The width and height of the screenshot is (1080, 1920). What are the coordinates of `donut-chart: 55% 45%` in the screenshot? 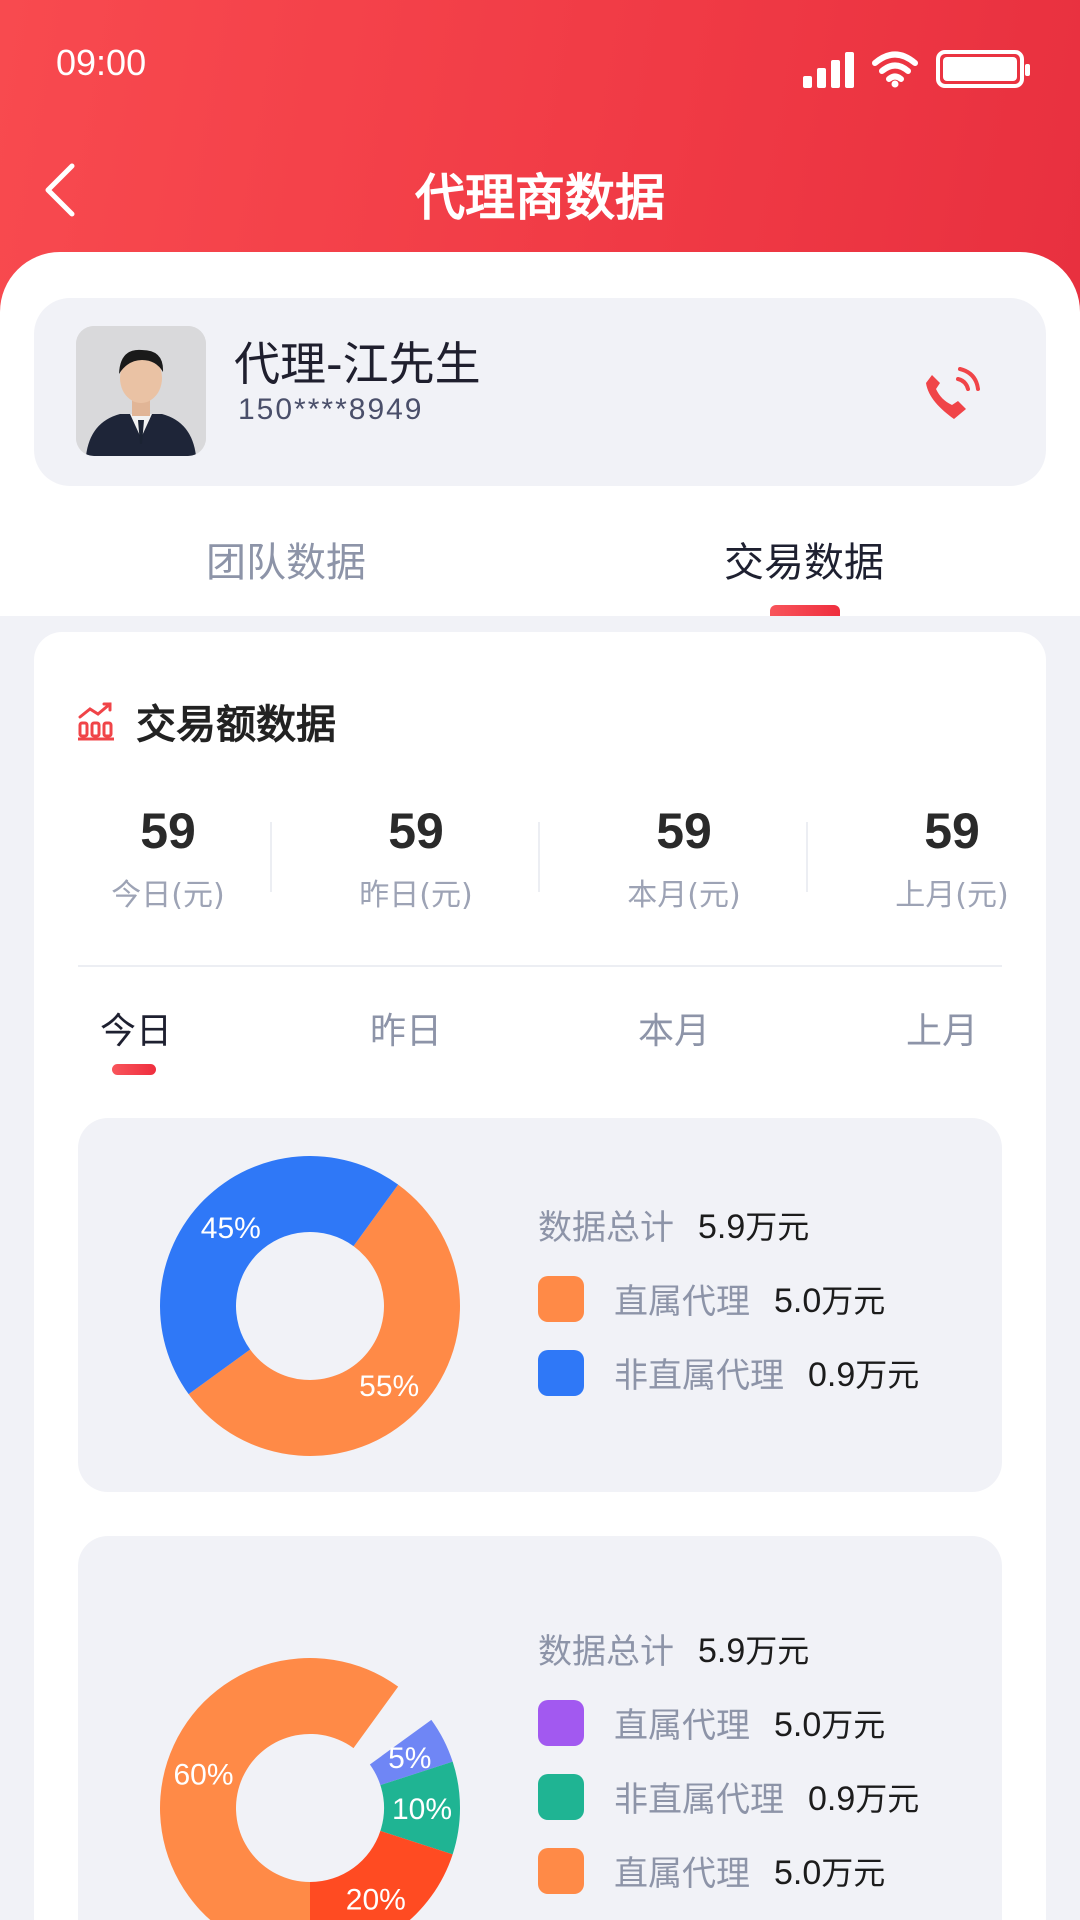 It's located at (310, 1306).